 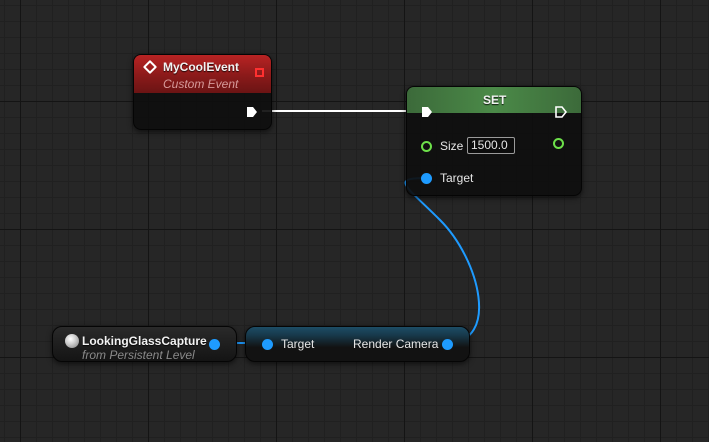 What do you see at coordinates (252, 112) in the screenshot?
I see `event-exec-out-pin` at bounding box center [252, 112].